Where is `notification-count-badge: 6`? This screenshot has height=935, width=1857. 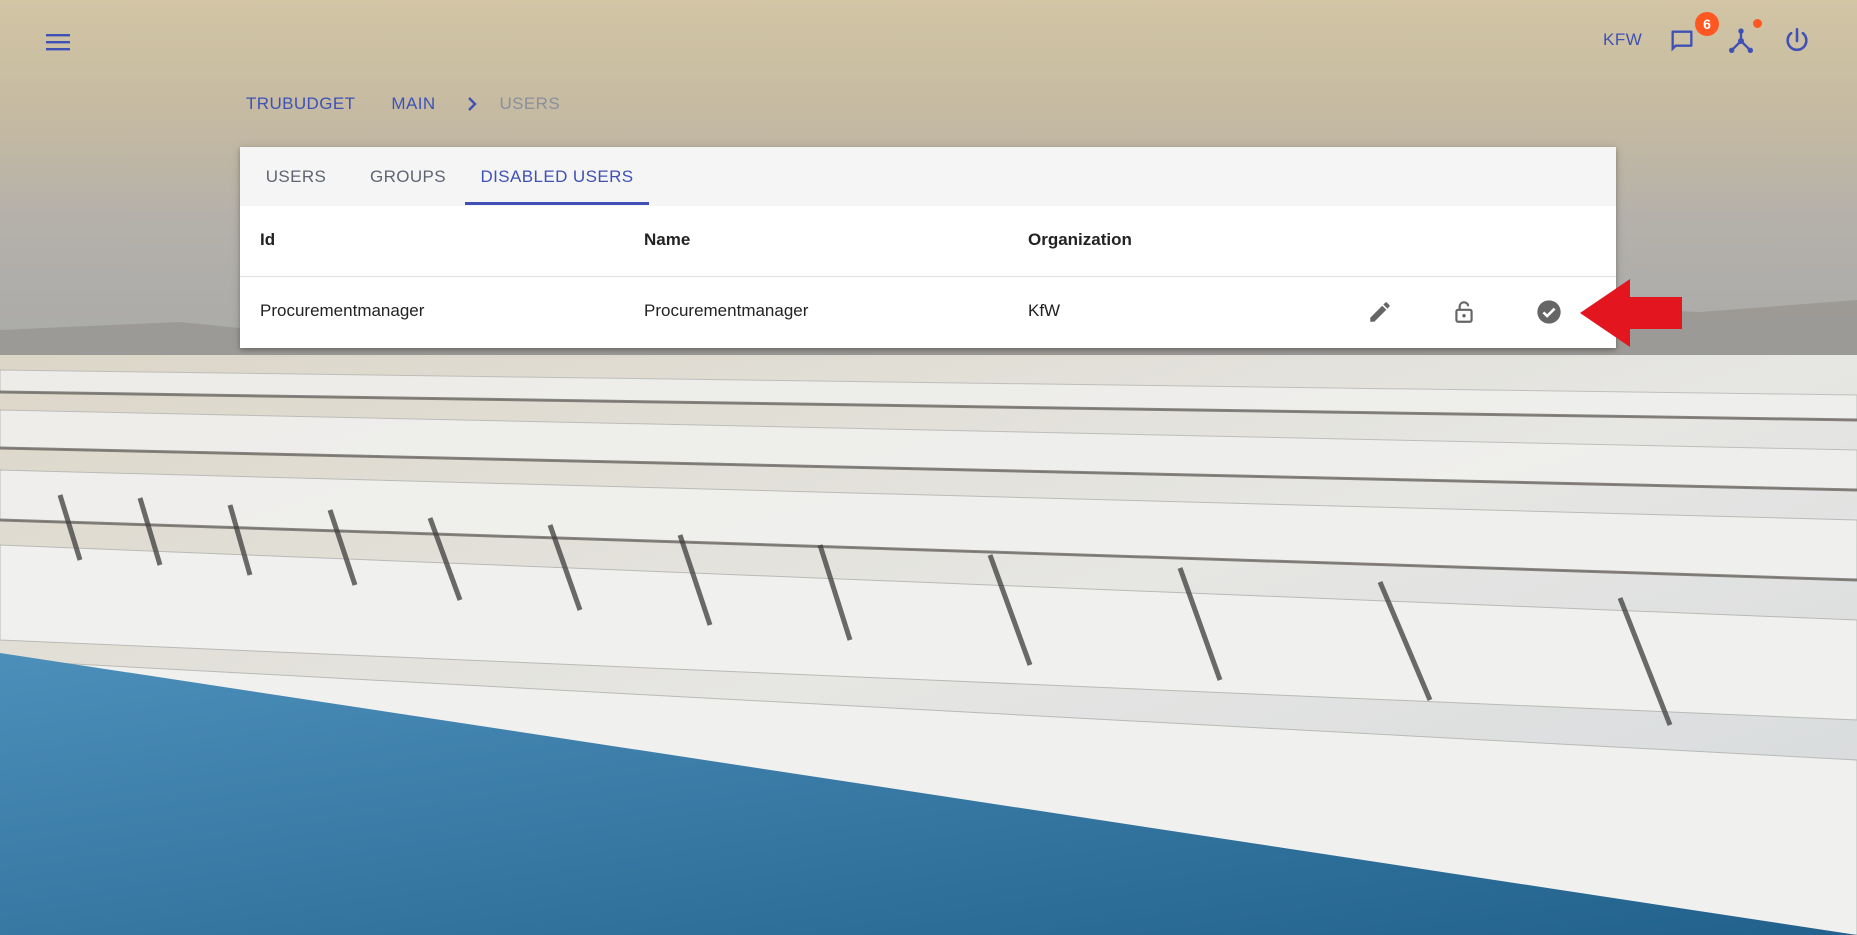 notification-count-badge: 6 is located at coordinates (1707, 24).